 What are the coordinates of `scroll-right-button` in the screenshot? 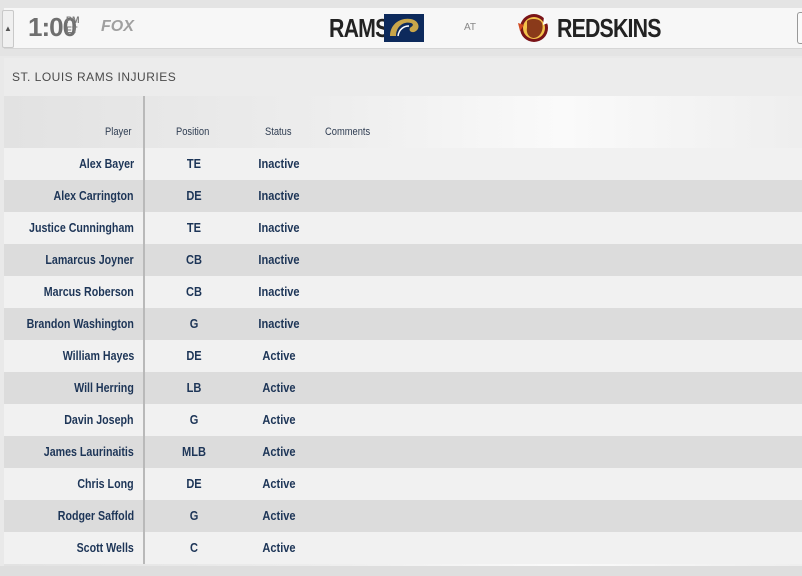 It's located at (799, 28).